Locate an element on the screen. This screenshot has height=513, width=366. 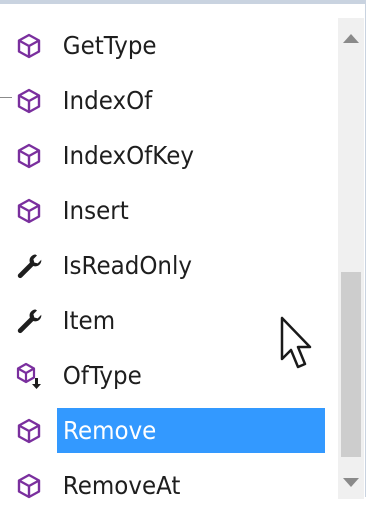
extension-method-icon is located at coordinates (28, 375).